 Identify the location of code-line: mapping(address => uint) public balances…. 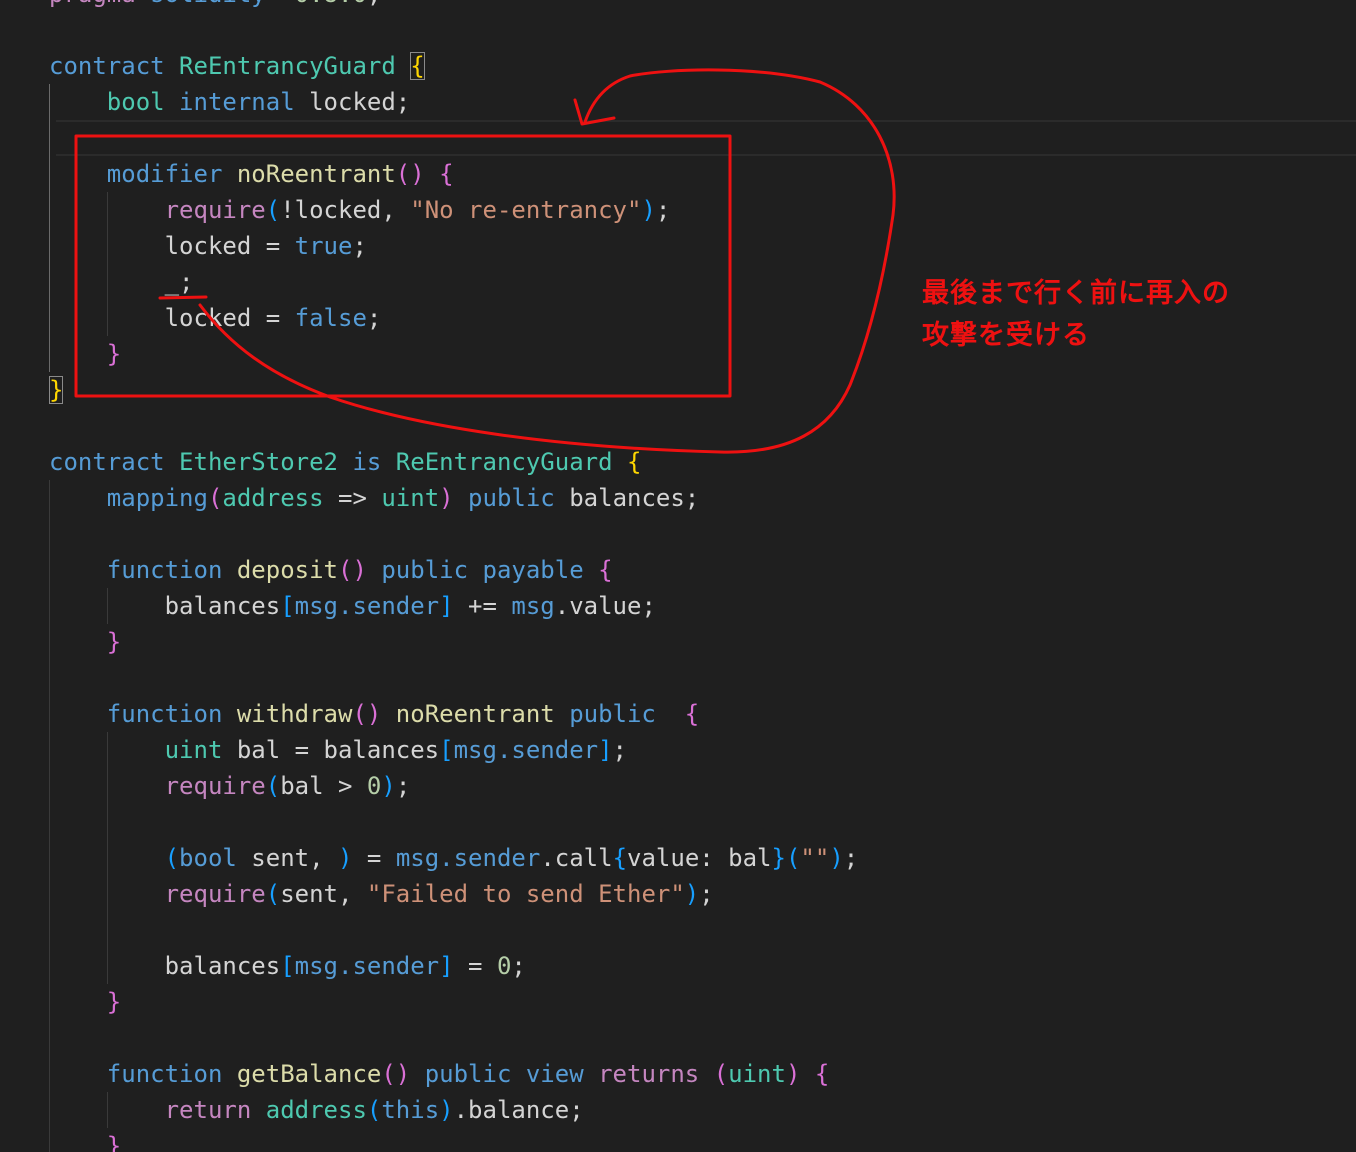
(374, 498).